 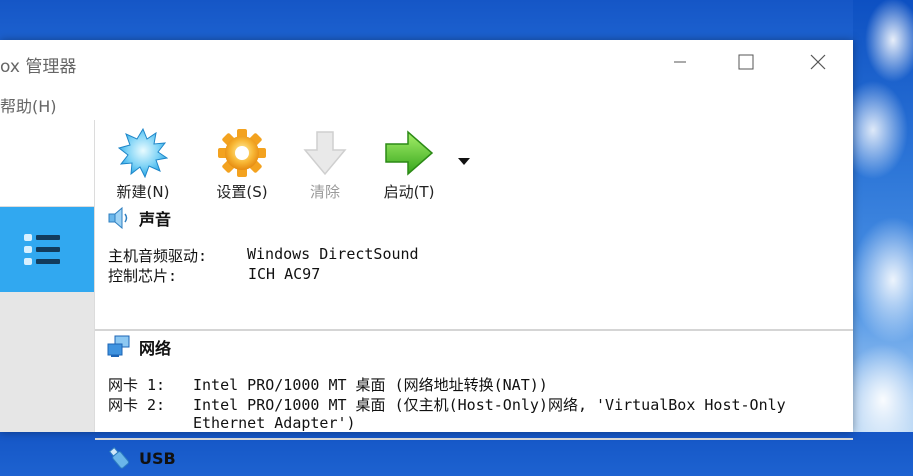 I want to click on starburst-new-icon, so click(x=143, y=153).